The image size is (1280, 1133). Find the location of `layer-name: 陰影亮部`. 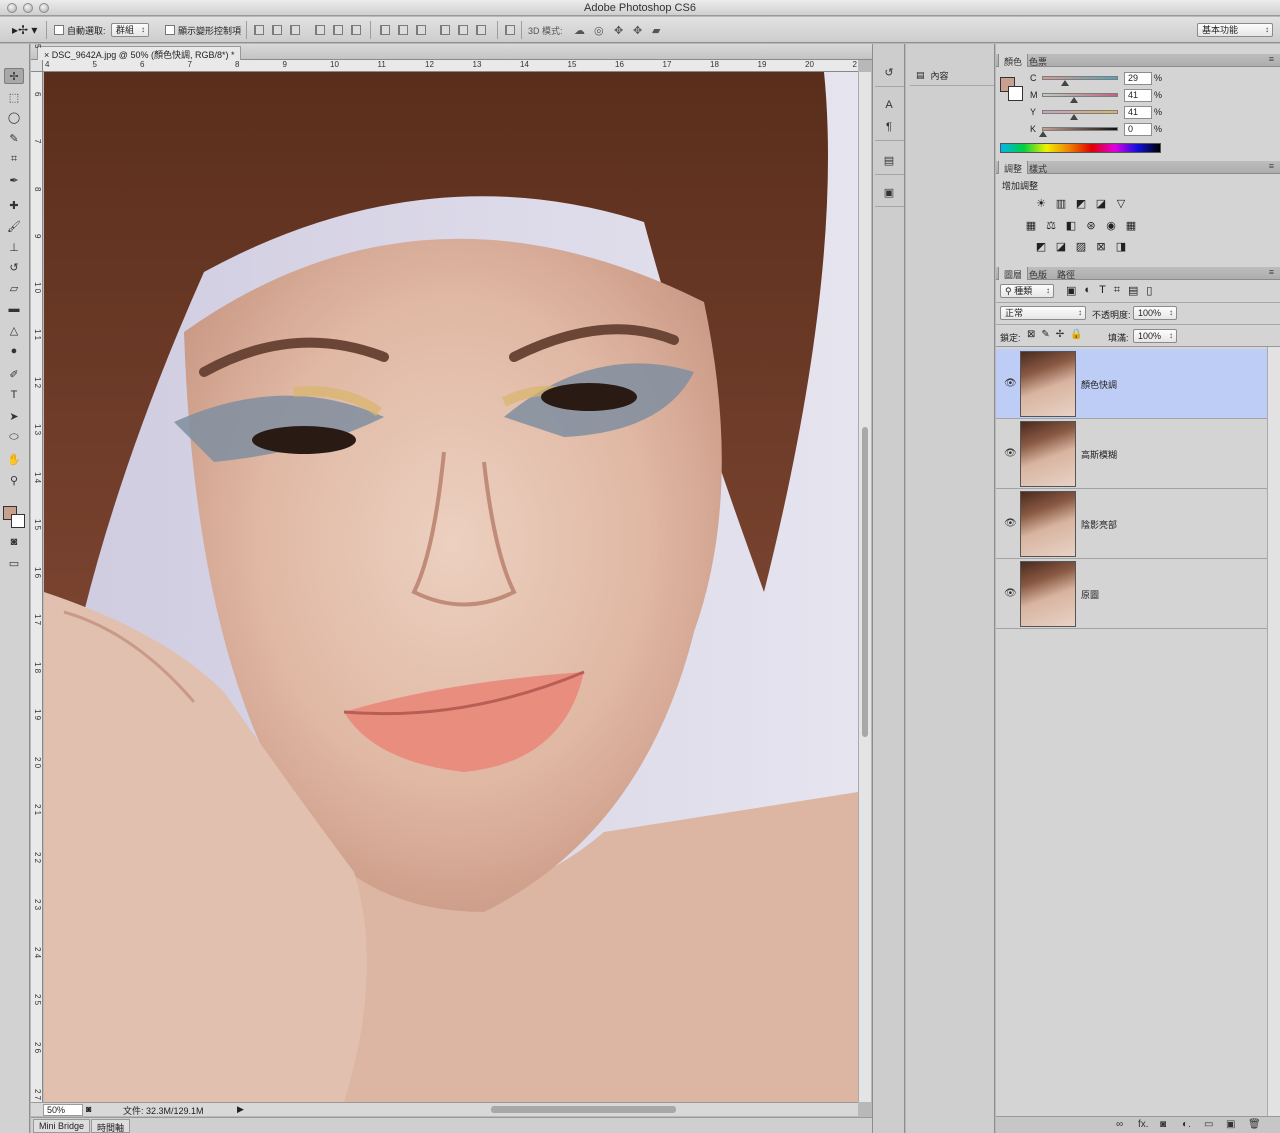

layer-name: 陰影亮部 is located at coordinates (1099, 524).